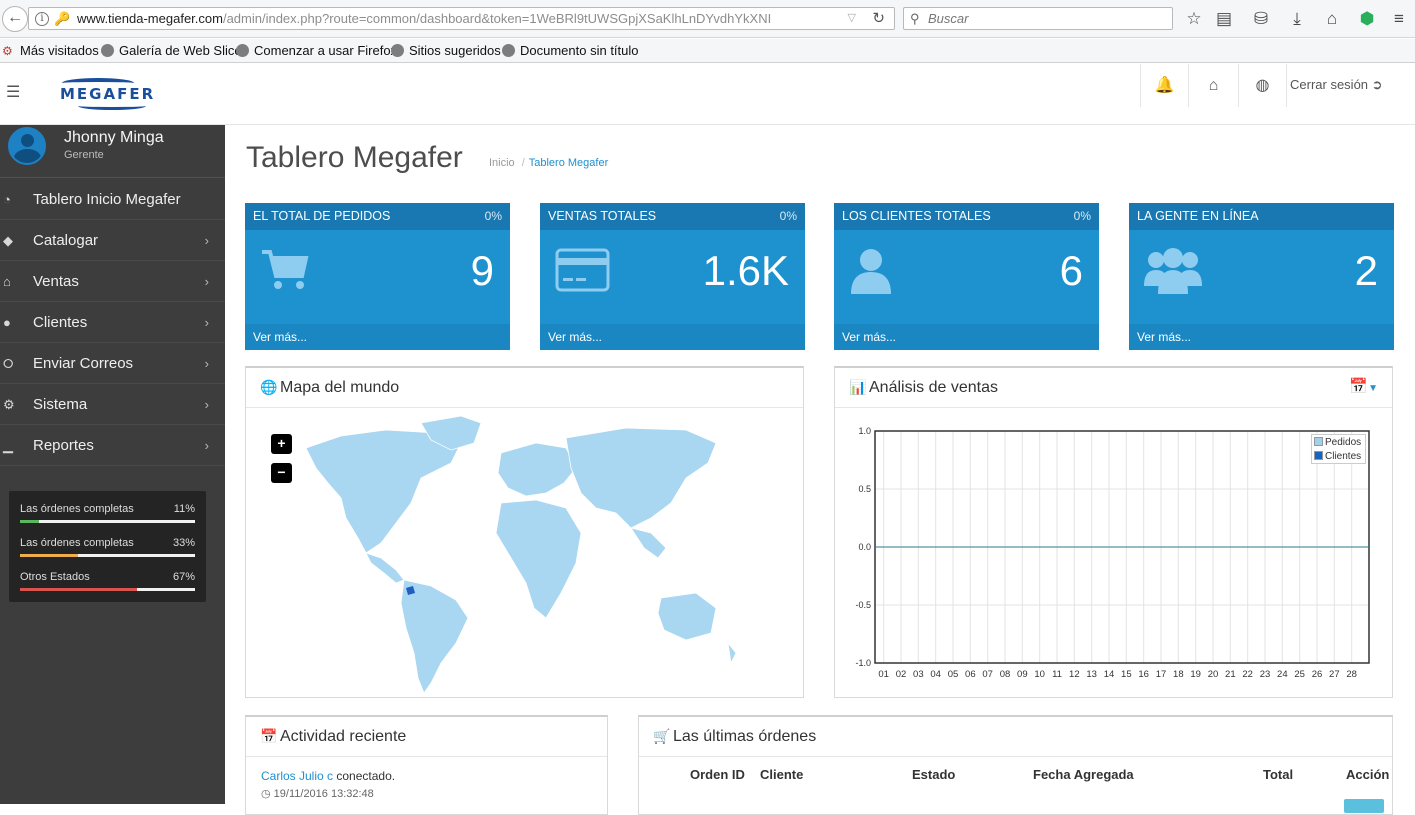  Describe the element at coordinates (1173, 273) in the screenshot. I see `users-icon` at that location.